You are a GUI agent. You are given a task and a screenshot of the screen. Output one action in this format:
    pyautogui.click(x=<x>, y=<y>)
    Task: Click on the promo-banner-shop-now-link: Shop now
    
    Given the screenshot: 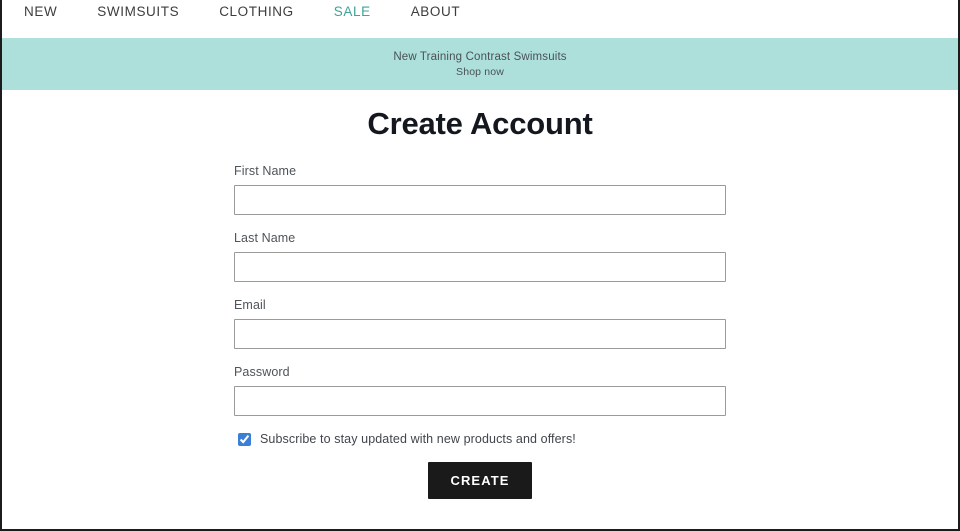 What is the action you would take?
    pyautogui.click(x=480, y=72)
    